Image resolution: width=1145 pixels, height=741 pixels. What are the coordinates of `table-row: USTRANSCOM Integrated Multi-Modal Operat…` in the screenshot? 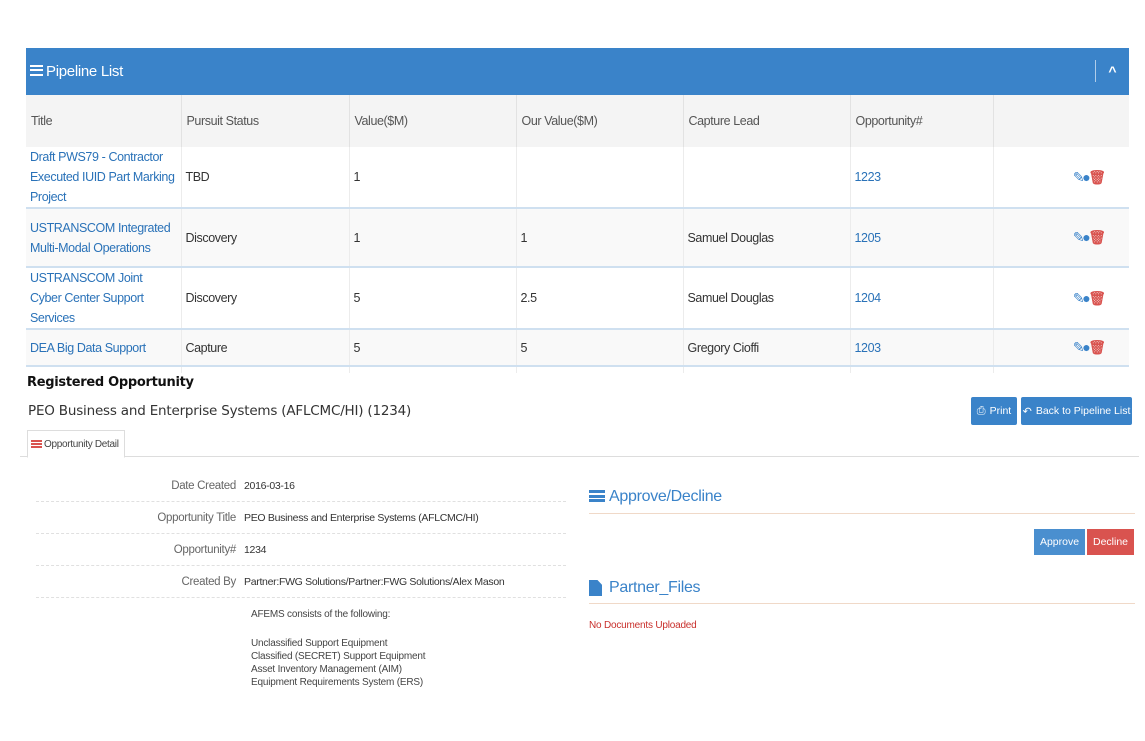 It's located at (577, 238).